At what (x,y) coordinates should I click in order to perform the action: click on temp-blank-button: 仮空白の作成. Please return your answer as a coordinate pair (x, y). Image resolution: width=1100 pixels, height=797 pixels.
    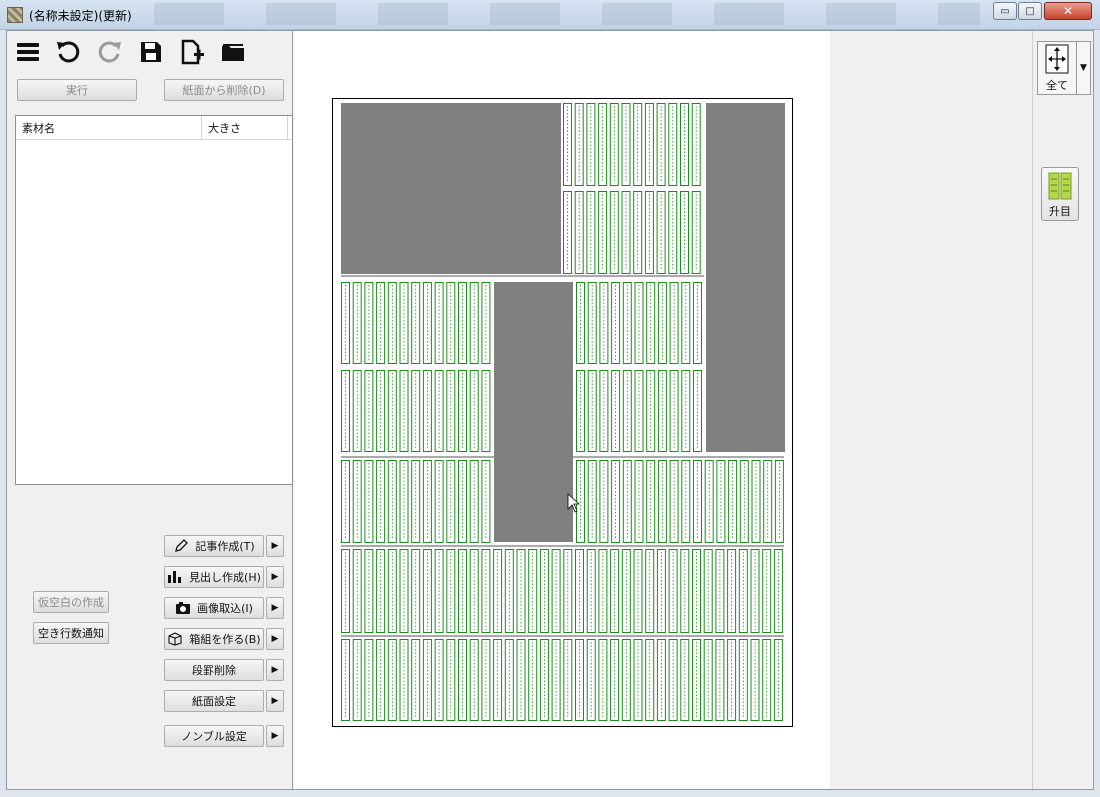
    Looking at the image, I should click on (71, 602).